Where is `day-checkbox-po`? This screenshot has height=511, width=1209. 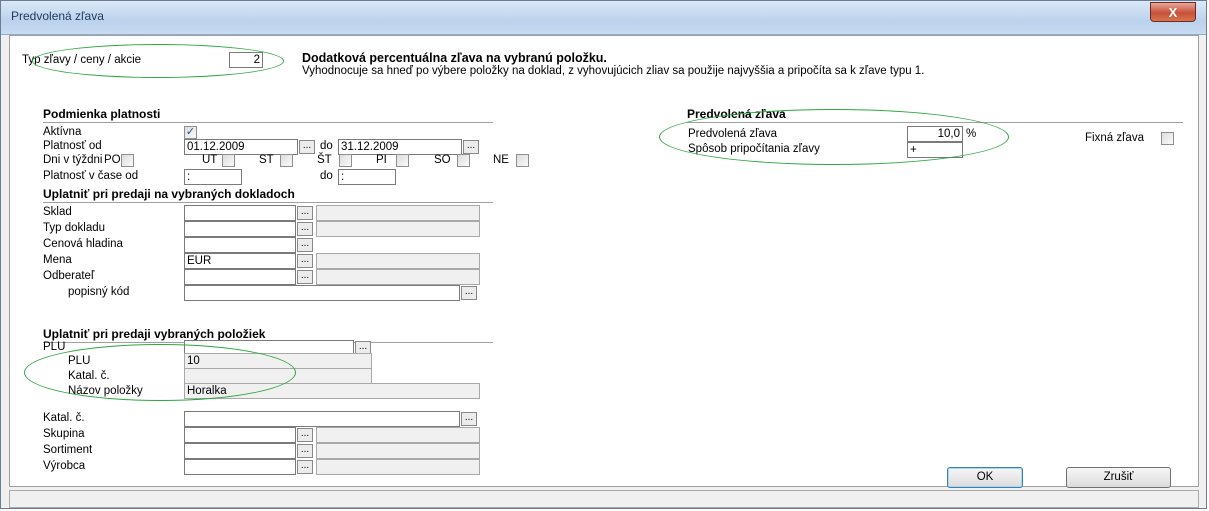 day-checkbox-po is located at coordinates (127, 160).